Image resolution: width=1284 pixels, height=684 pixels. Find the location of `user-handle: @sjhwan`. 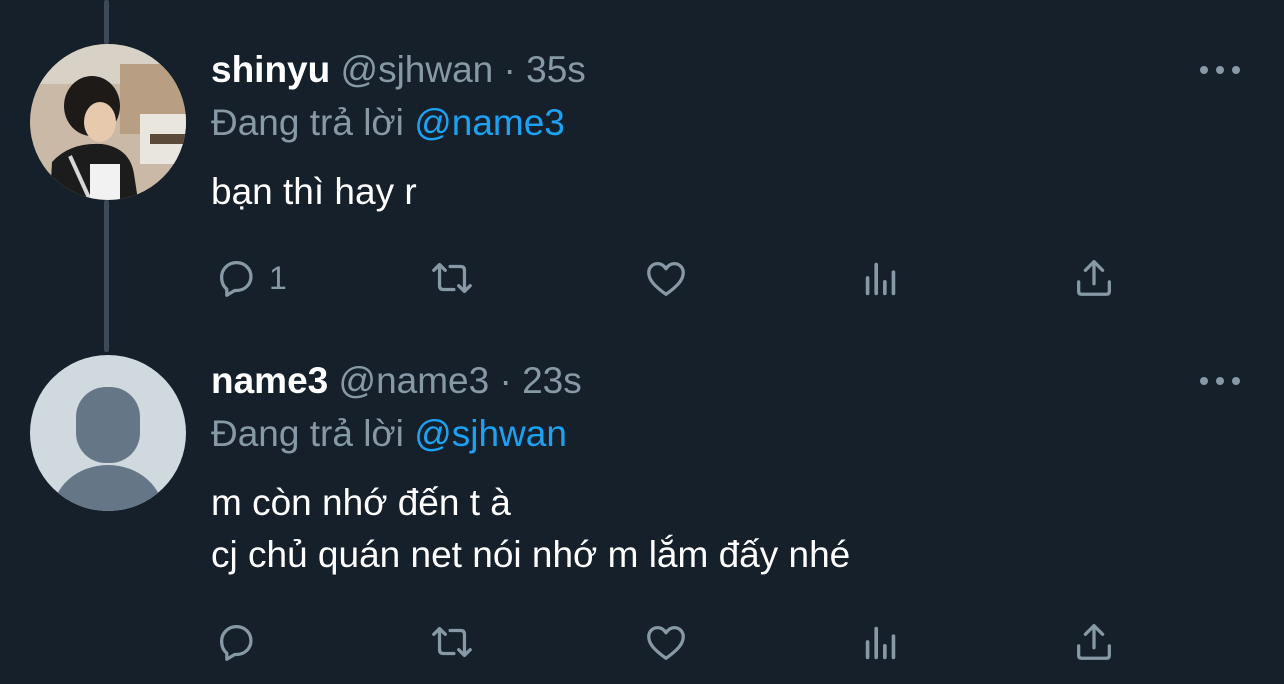

user-handle: @sjhwan is located at coordinates (417, 69).